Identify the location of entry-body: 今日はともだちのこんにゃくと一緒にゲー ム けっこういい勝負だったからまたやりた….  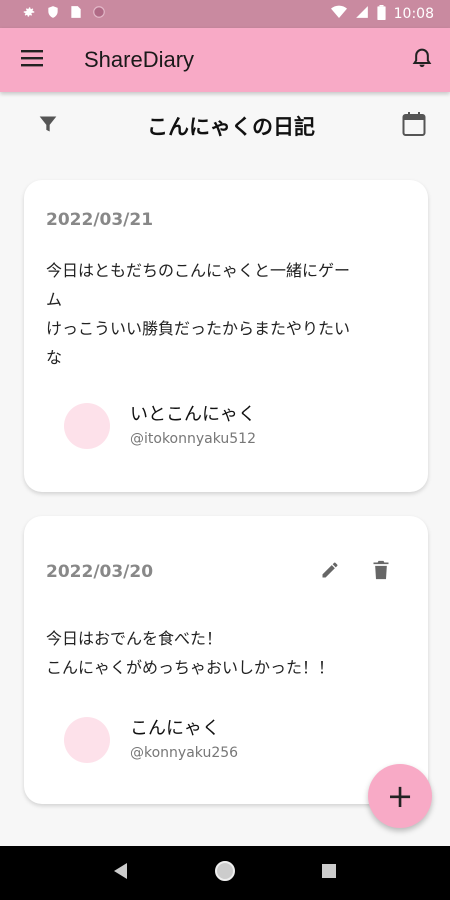
(198, 314).